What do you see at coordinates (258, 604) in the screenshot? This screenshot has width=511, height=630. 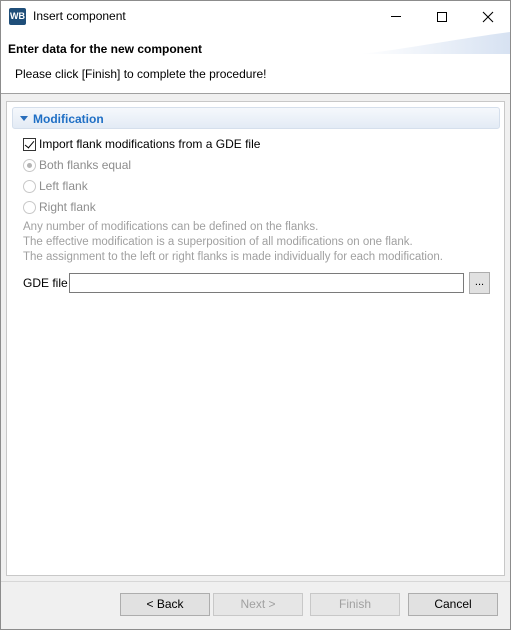 I see `next-button: Next >` at bounding box center [258, 604].